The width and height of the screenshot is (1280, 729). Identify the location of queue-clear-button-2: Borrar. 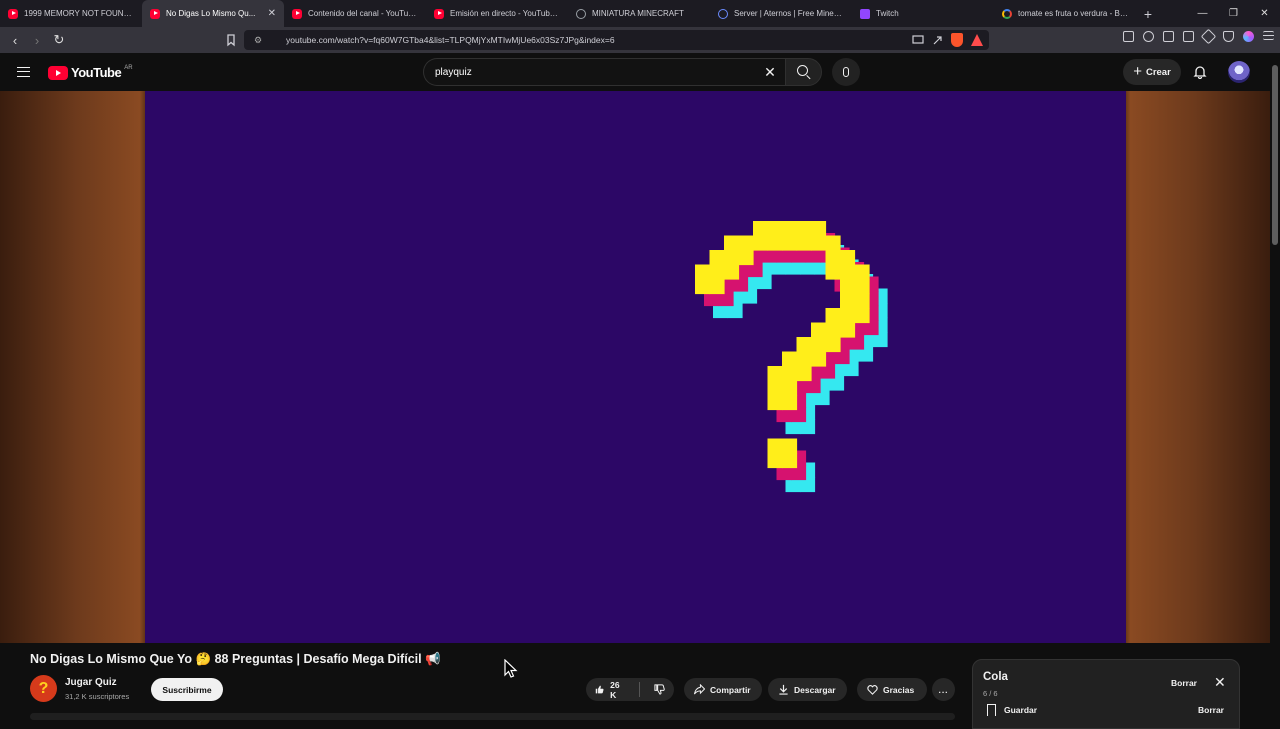
(1211, 710).